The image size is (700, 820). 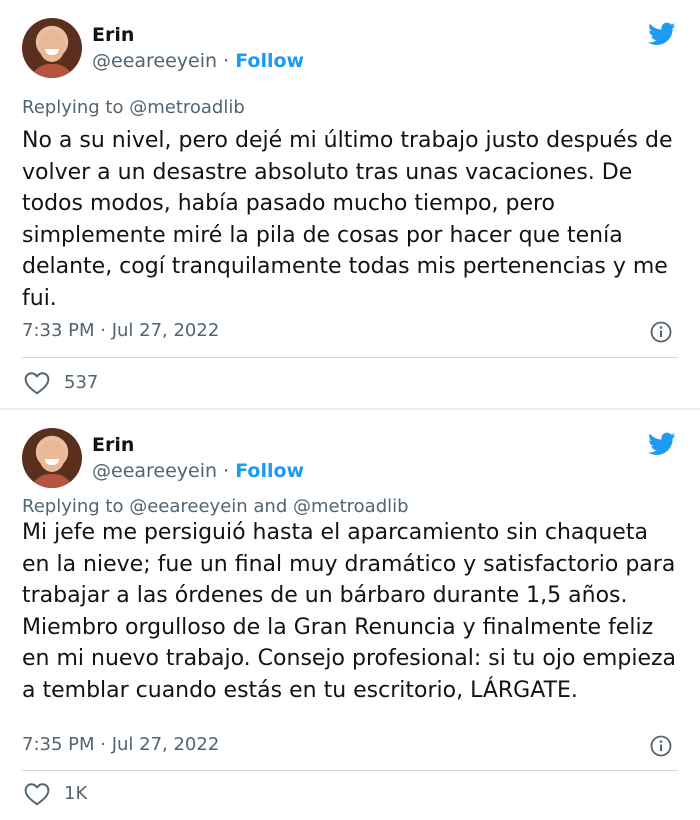 What do you see at coordinates (265, 506) in the screenshot?
I see `reply-mention: @eeareeyein and @metroadlib` at bounding box center [265, 506].